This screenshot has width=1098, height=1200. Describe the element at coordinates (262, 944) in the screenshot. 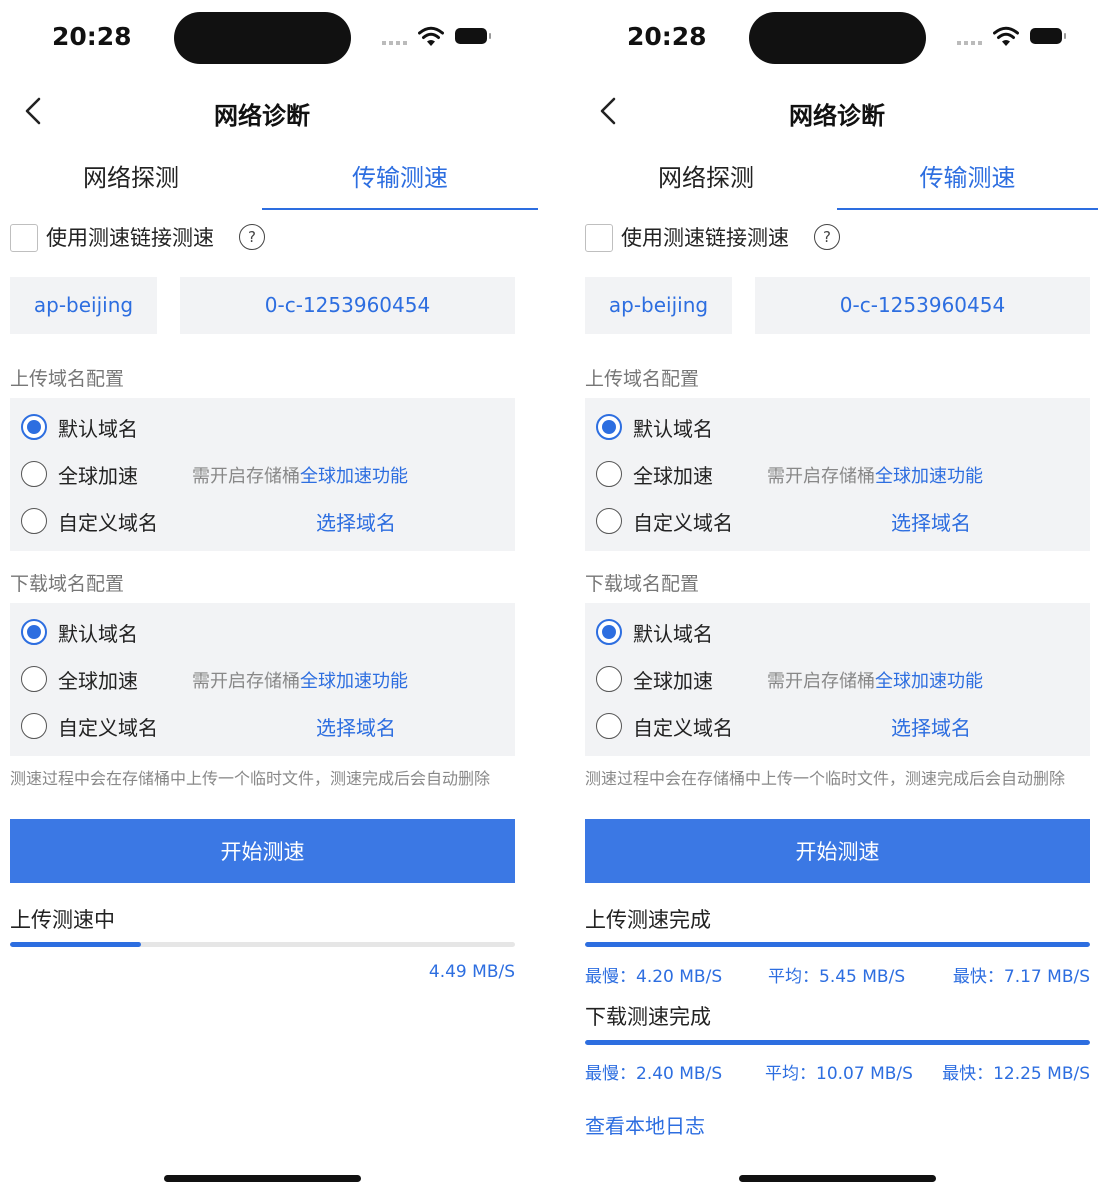

I see `upload-progress-bar` at that location.